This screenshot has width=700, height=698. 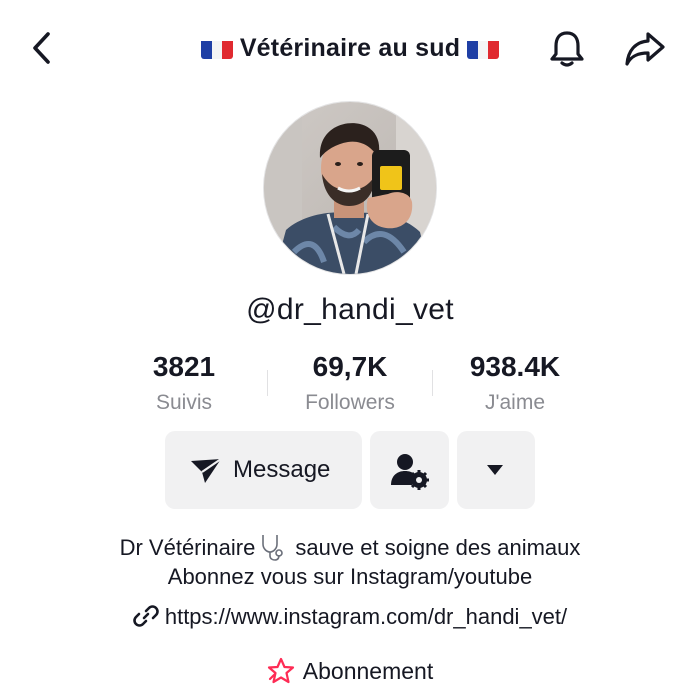 I want to click on profile-link: https://www.instagram.com/dr_handi_vet/, so click(x=350, y=617).